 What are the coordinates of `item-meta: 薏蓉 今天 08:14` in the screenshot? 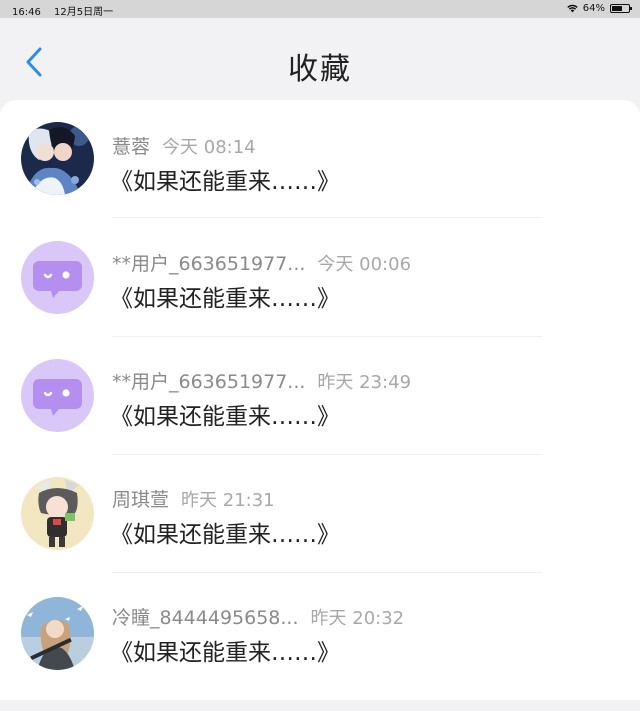 It's located at (184, 145).